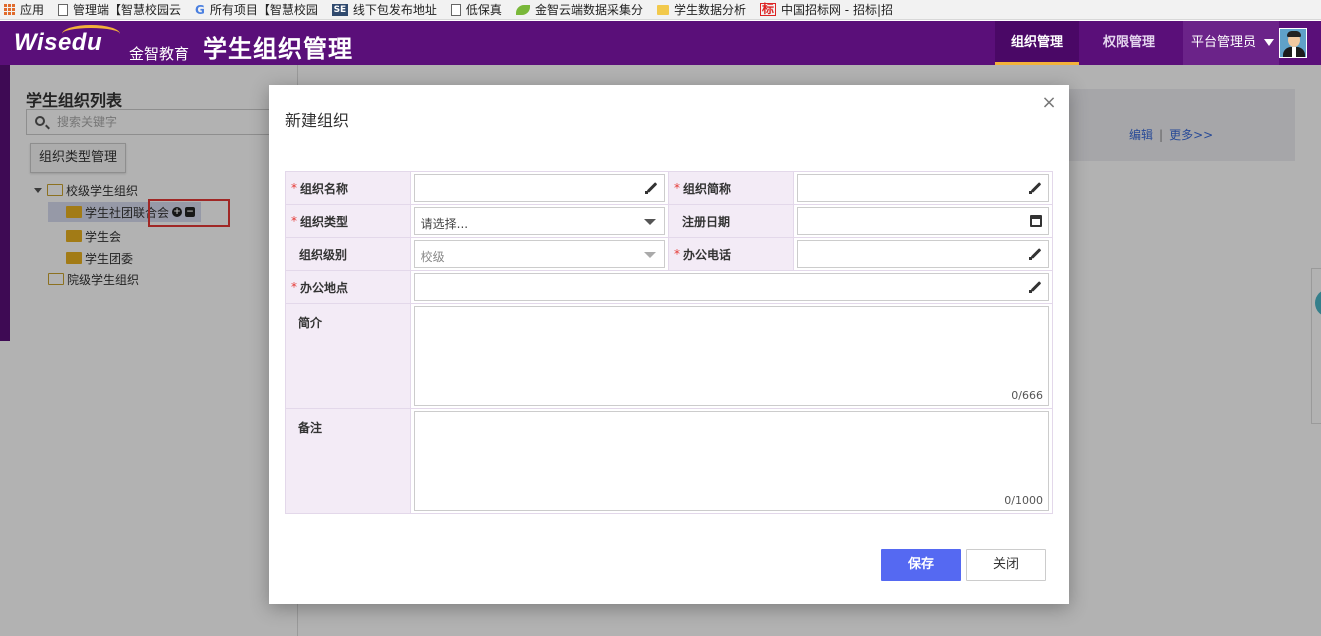 The image size is (1321, 636). I want to click on bookmark-item: 标 中国招标网 - 招标|招, so click(826, 9).